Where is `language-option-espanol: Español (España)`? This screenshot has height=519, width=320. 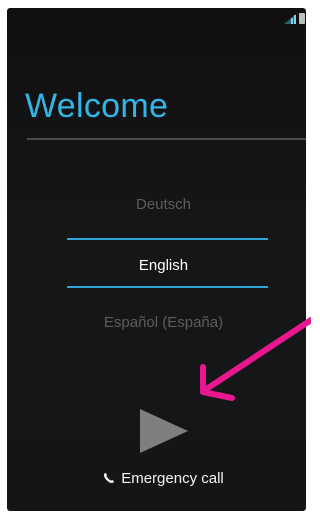 language-option-espanol: Español (España) is located at coordinates (156, 322).